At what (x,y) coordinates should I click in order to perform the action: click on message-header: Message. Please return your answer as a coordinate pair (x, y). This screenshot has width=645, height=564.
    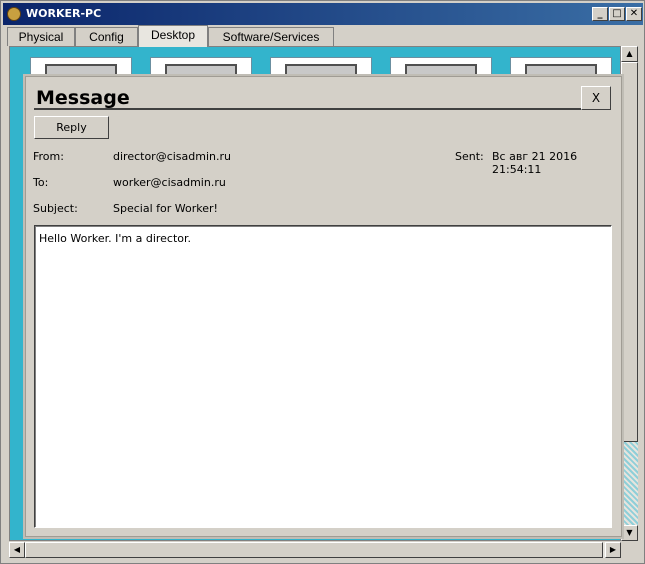
    Looking at the image, I should click on (322, 97).